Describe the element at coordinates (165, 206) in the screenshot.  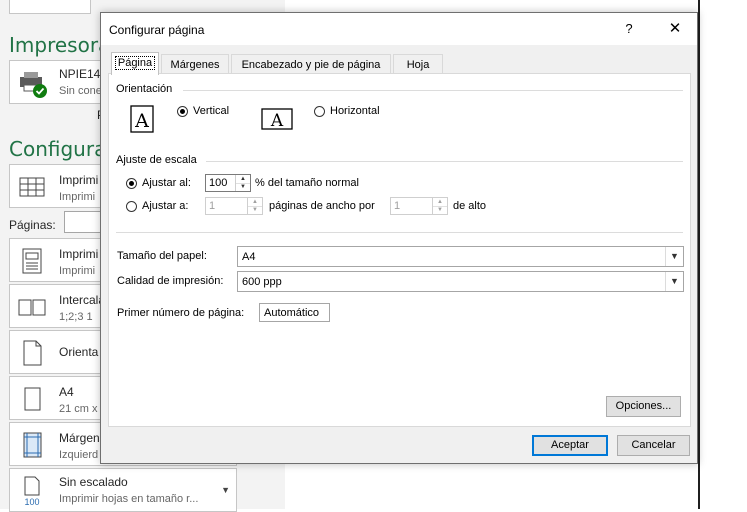
I see `fit-to-label: Ajustar a:` at that location.